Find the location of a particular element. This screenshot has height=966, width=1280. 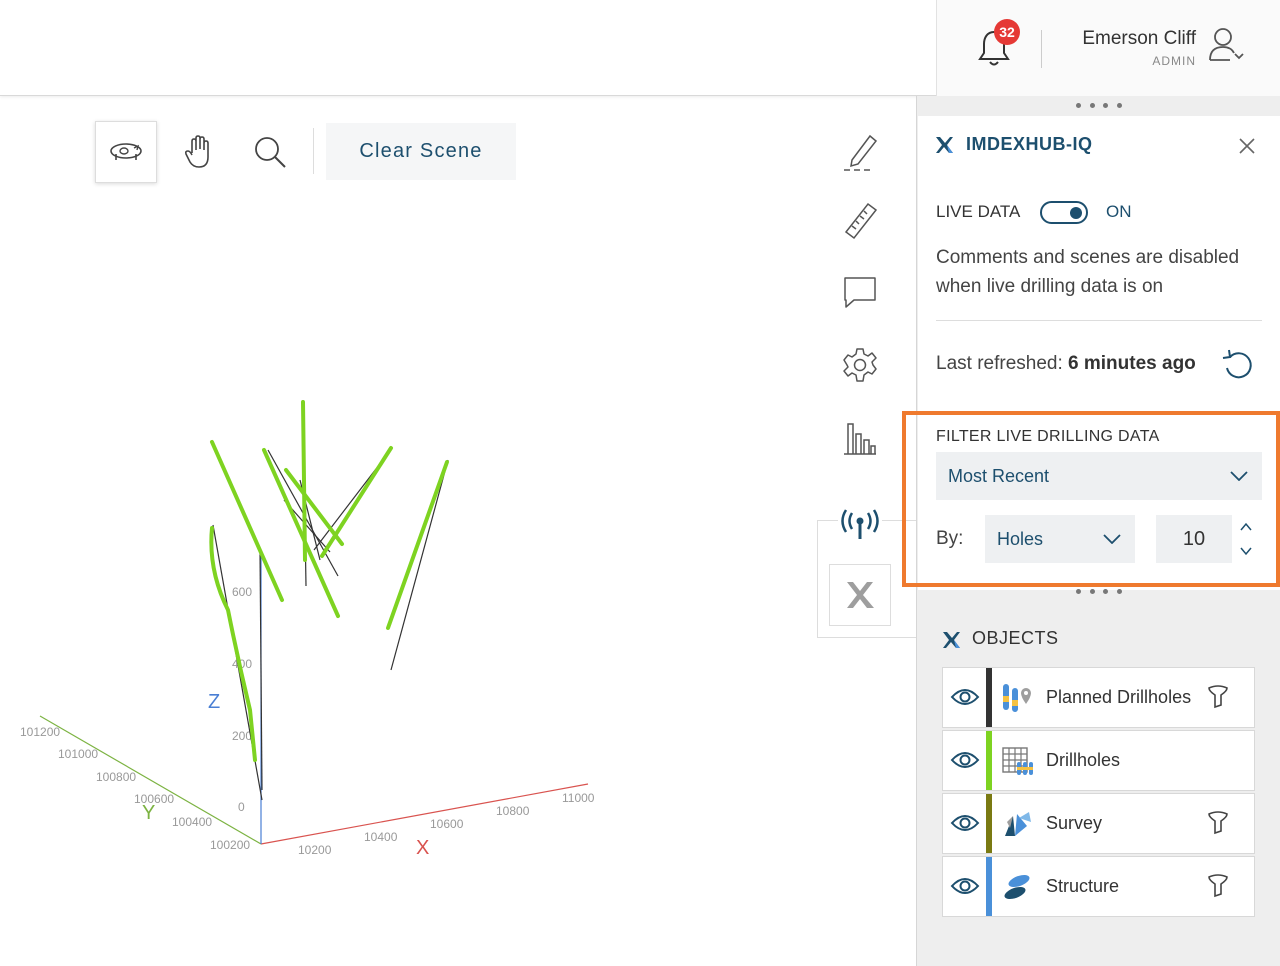

rotate-tool-button is located at coordinates (126, 152).